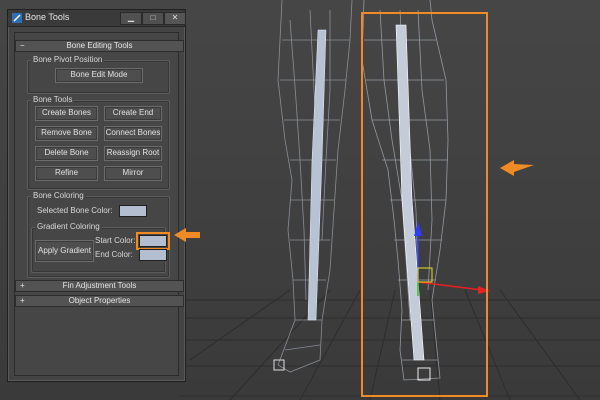 Image resolution: width=600 pixels, height=400 pixels. What do you see at coordinates (66, 173) in the screenshot?
I see `refine-button: Refine` at bounding box center [66, 173].